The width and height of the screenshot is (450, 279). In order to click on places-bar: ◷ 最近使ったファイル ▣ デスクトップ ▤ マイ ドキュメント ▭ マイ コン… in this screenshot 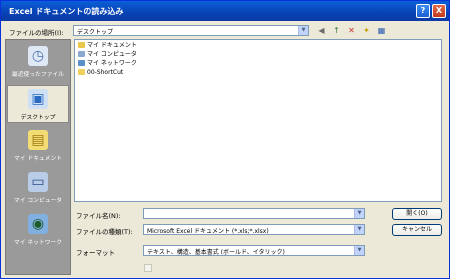, I will do `click(38, 157)`.